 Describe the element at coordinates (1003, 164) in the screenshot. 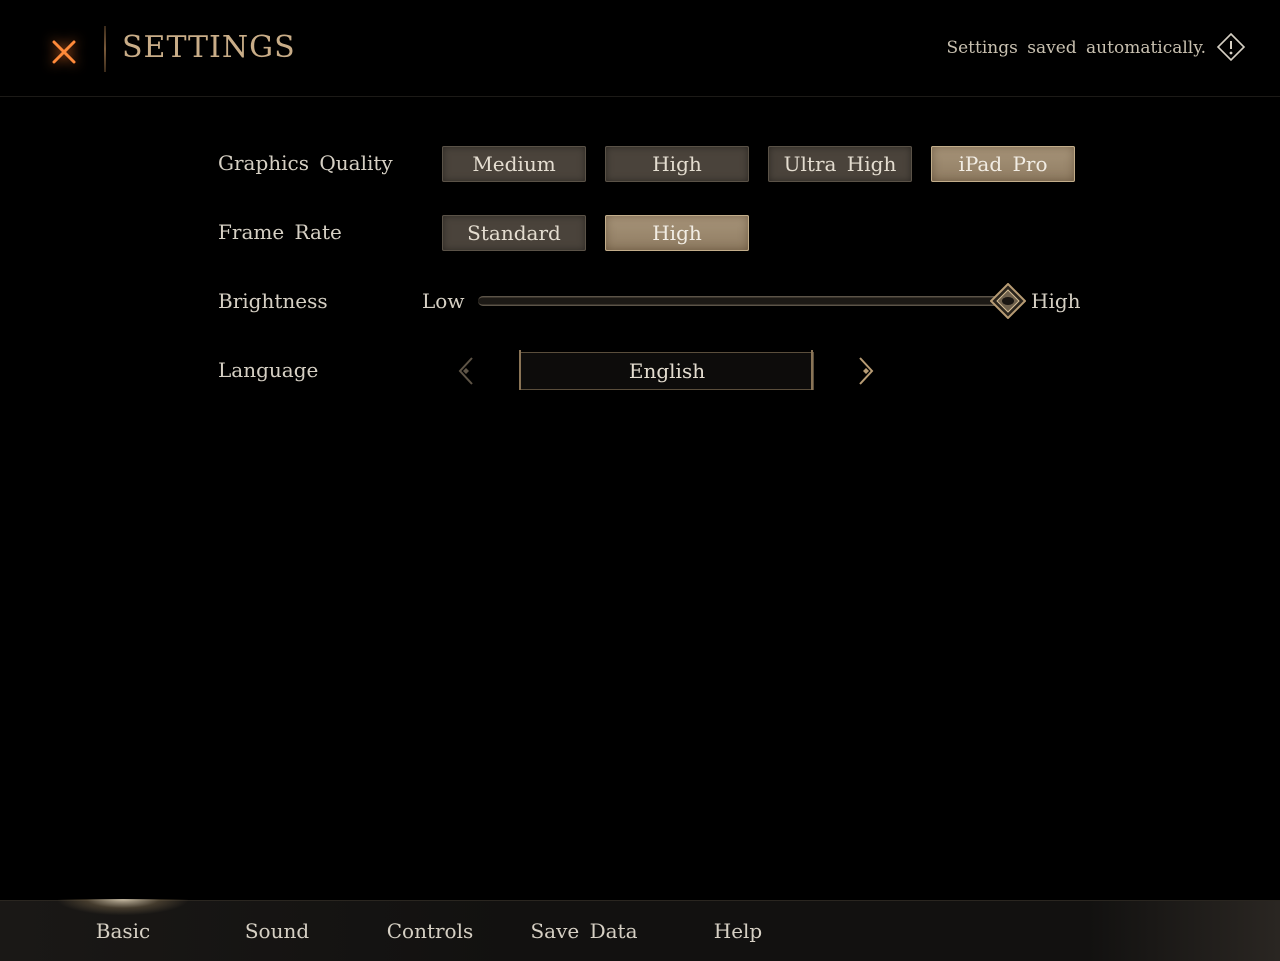

I see `graphics-ipad-pro-button: iPad Pro` at that location.